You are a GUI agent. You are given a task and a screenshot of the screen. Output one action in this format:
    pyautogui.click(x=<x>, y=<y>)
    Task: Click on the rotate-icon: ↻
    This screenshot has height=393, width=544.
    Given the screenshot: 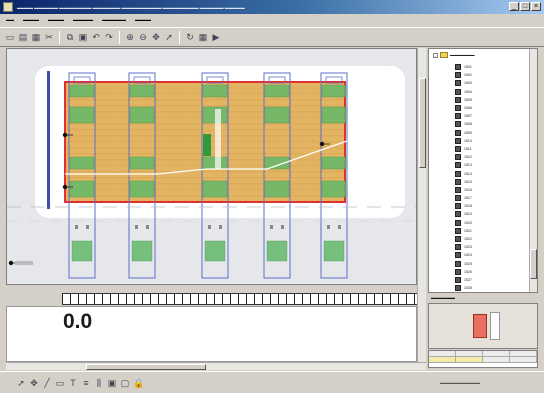 What is the action you would take?
    pyautogui.click(x=190, y=37)
    